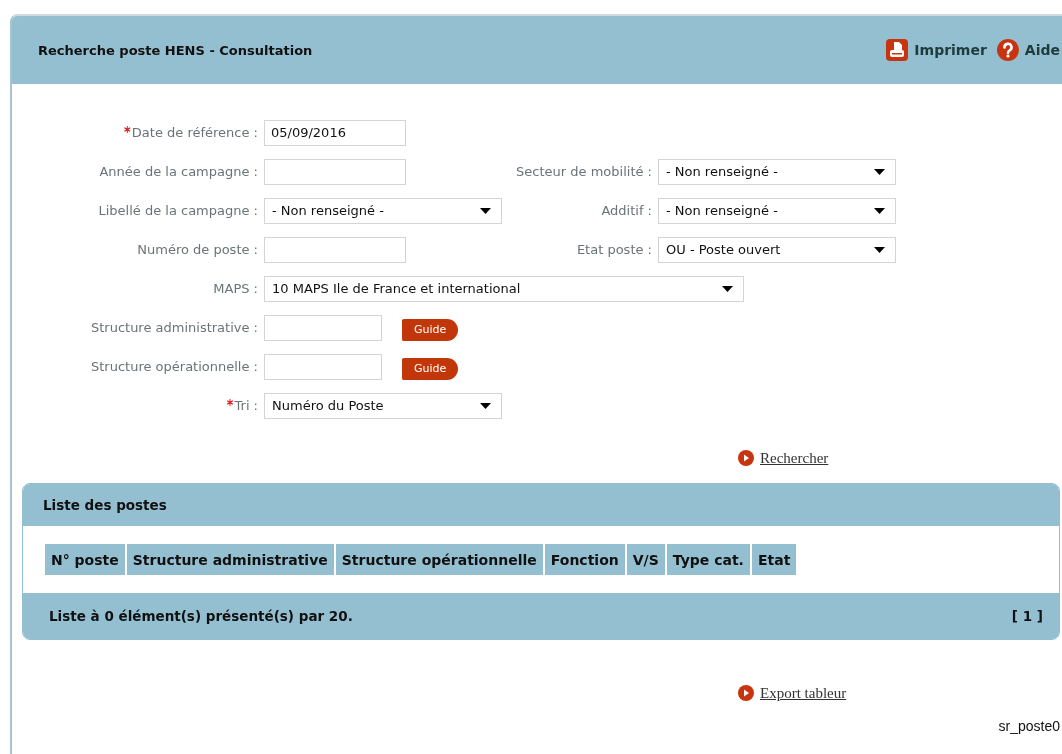 Image resolution: width=1062 pixels, height=754 pixels. I want to click on pagination: [ 1 ], so click(1027, 616).